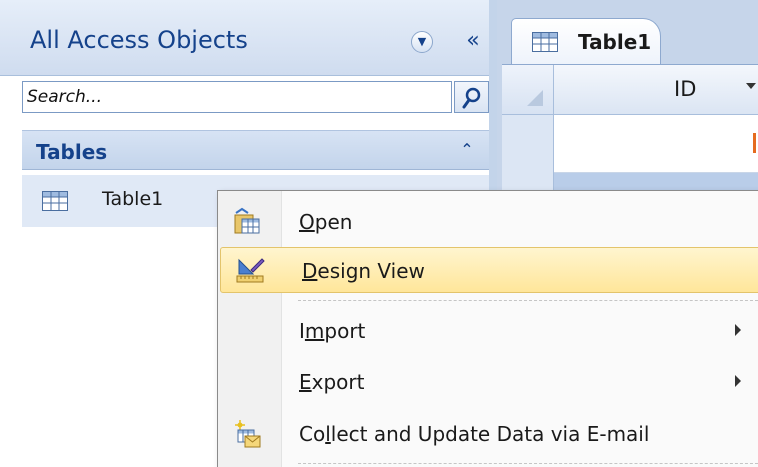 The width and height of the screenshot is (758, 467). Describe the element at coordinates (615, 42) in the screenshot. I see `tab-label: Table1` at that location.